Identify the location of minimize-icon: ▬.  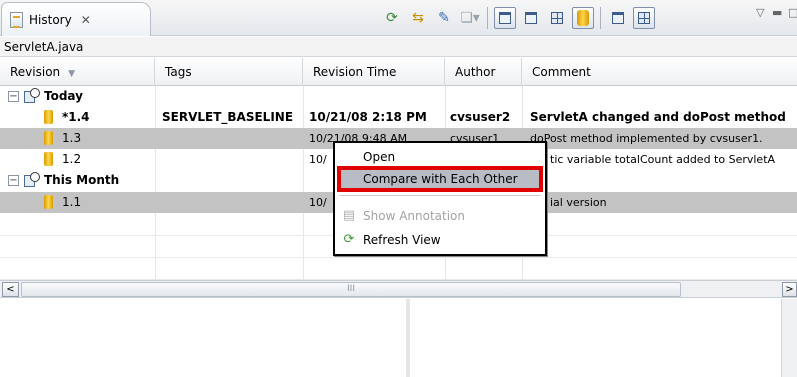
(777, 12).